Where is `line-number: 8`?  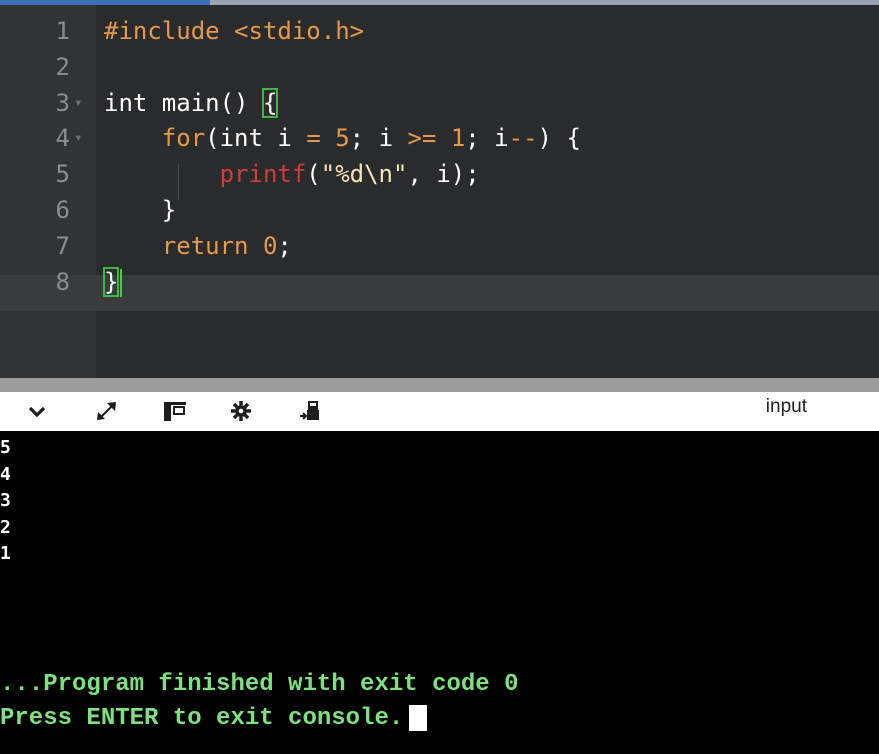
line-number: 8 is located at coordinates (62, 281).